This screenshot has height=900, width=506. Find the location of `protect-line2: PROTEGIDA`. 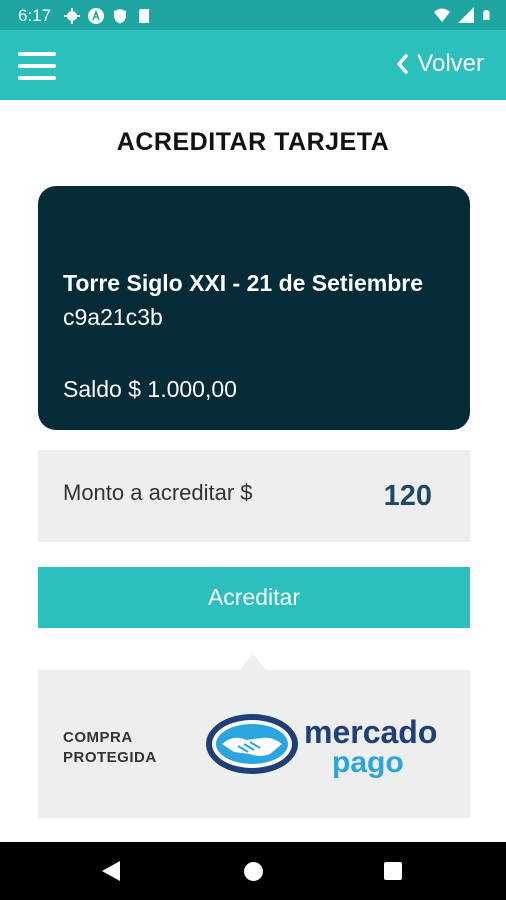

protect-line2: PROTEGIDA is located at coordinates (110, 757).